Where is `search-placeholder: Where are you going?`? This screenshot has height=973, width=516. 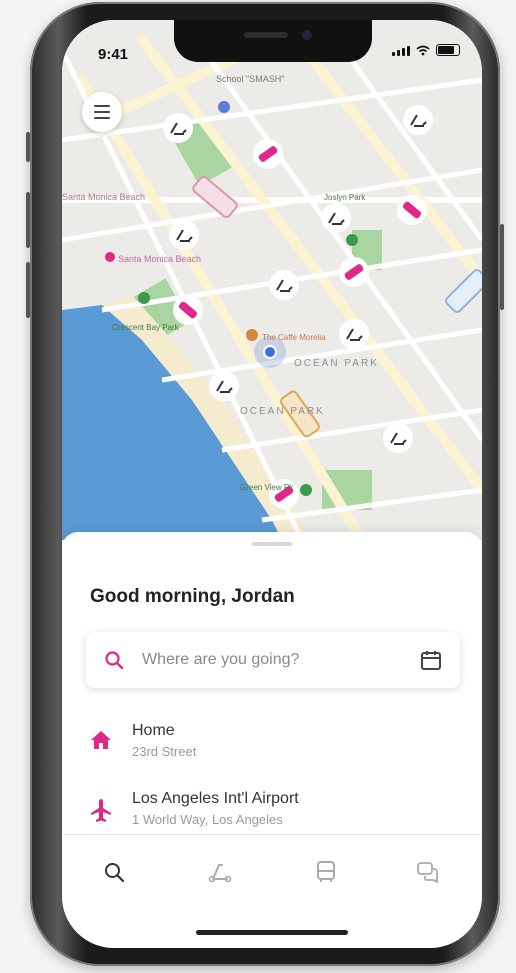 search-placeholder: Where are you going? is located at coordinates (220, 660).